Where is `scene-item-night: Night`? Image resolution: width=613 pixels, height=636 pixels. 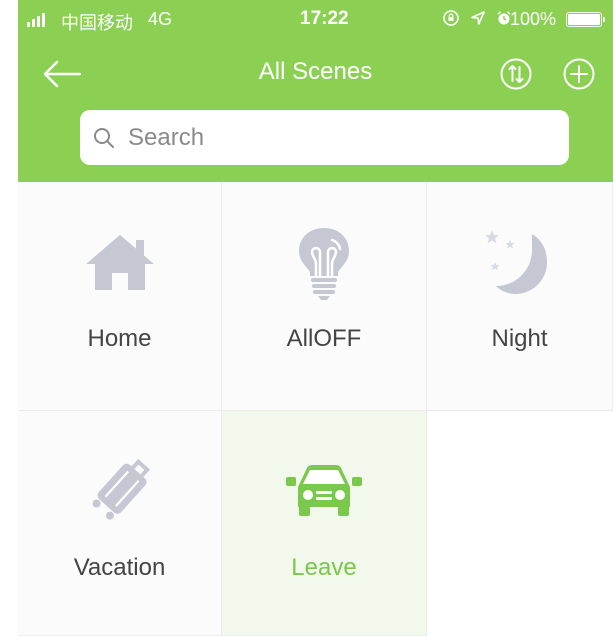 scene-item-night: Night is located at coordinates (520, 296).